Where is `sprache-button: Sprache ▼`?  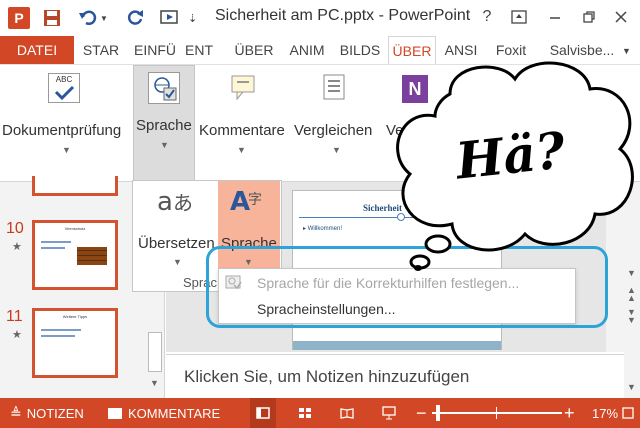 sprache-button: Sprache ▼ is located at coordinates (164, 123).